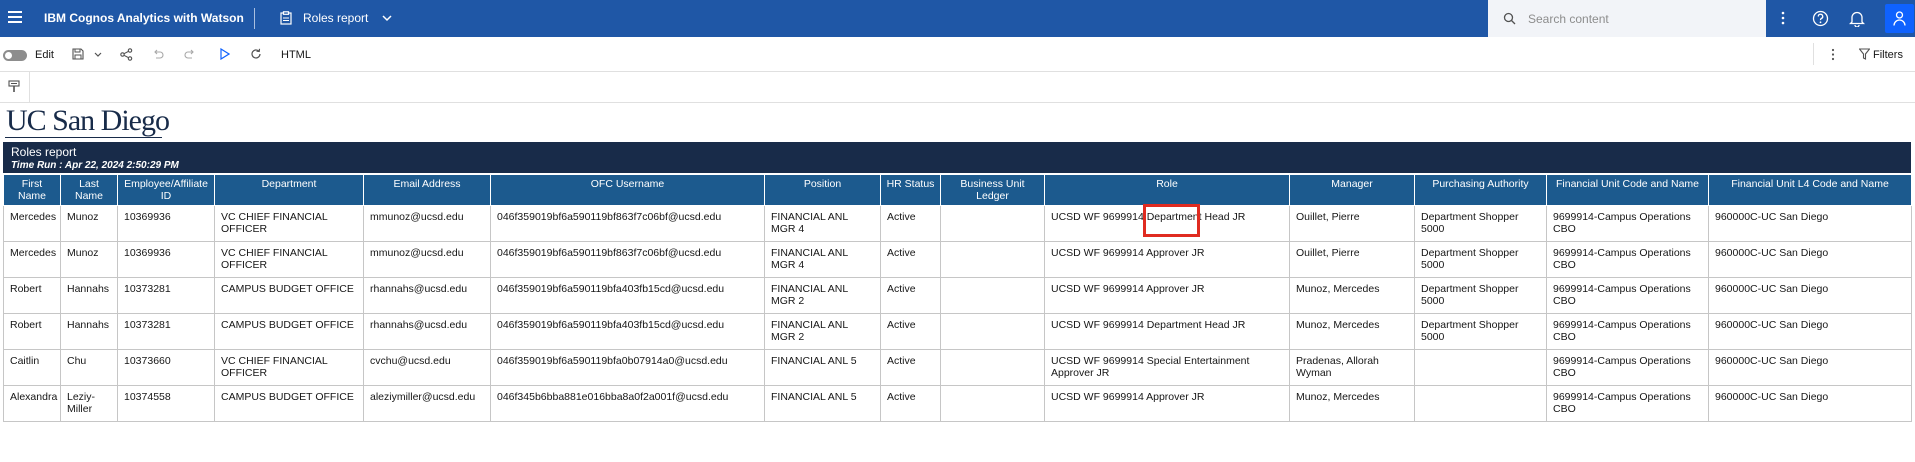 The width and height of the screenshot is (1915, 462). I want to click on table-cell: Leziy-Miller, so click(89, 403).